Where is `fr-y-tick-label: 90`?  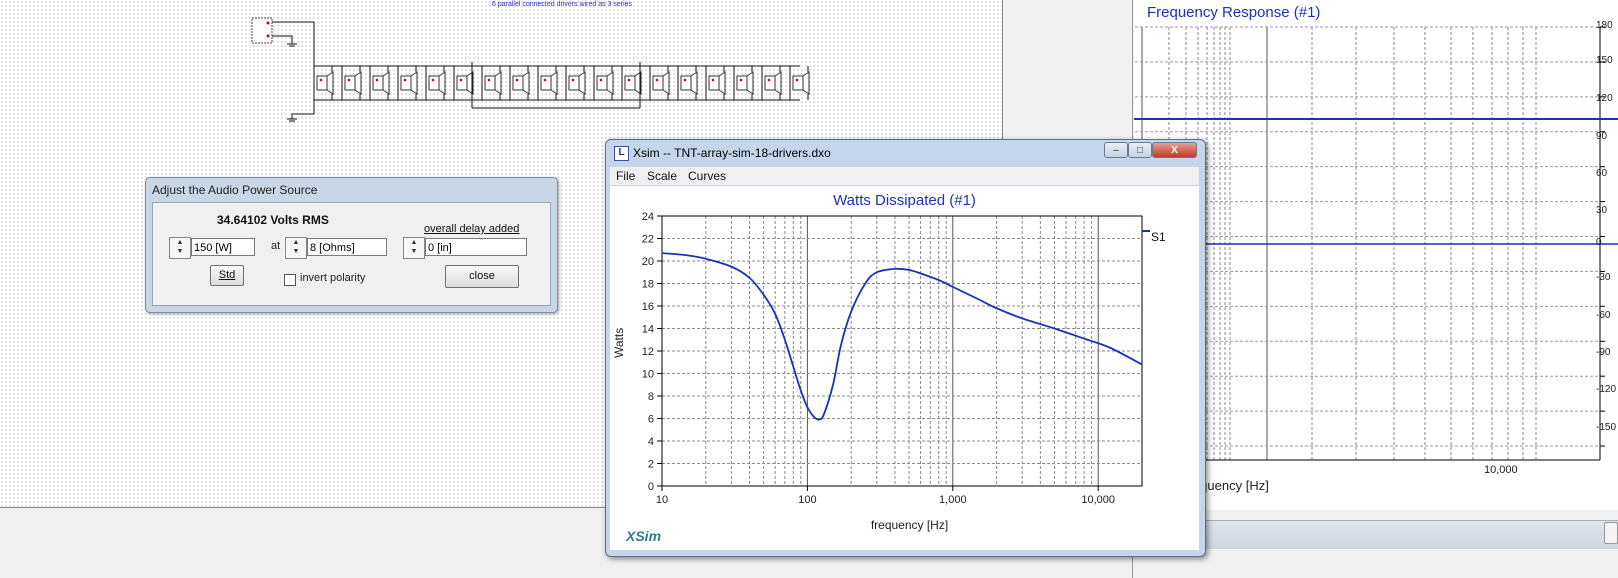 fr-y-tick-label: 90 is located at coordinates (1602, 136).